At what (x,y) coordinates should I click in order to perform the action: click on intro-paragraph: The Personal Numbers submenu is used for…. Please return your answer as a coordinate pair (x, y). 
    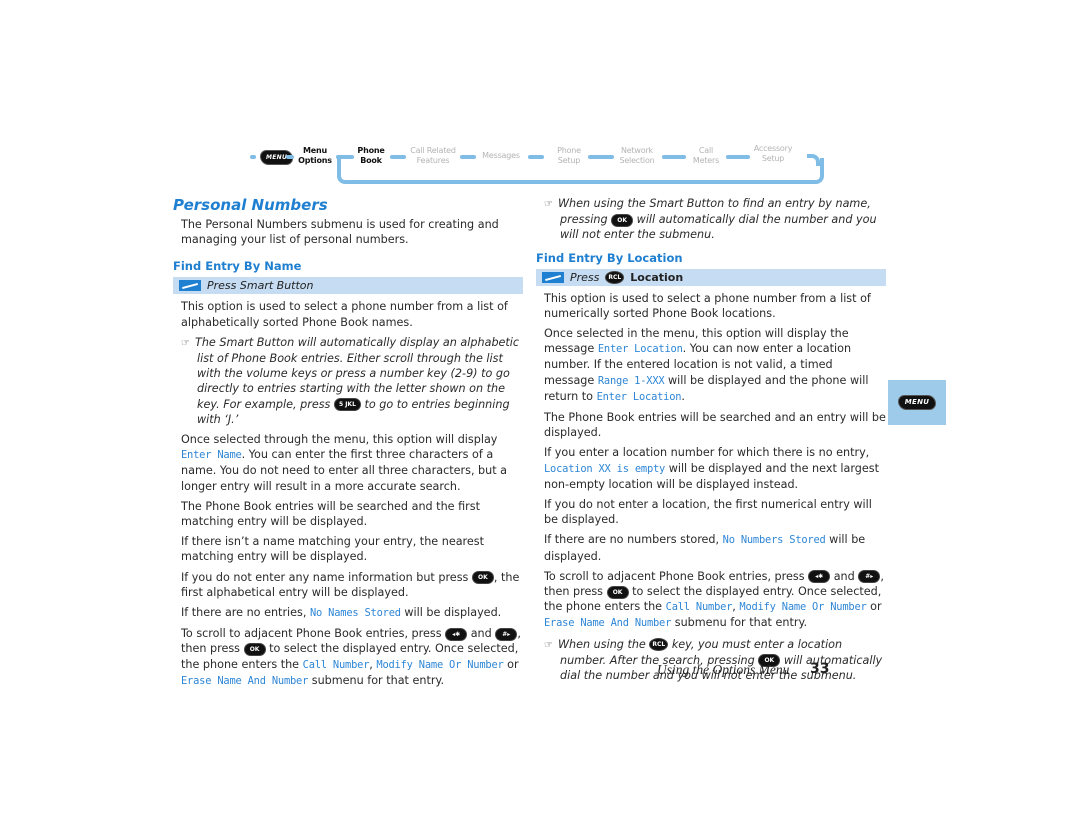
    Looking at the image, I should click on (340, 232).